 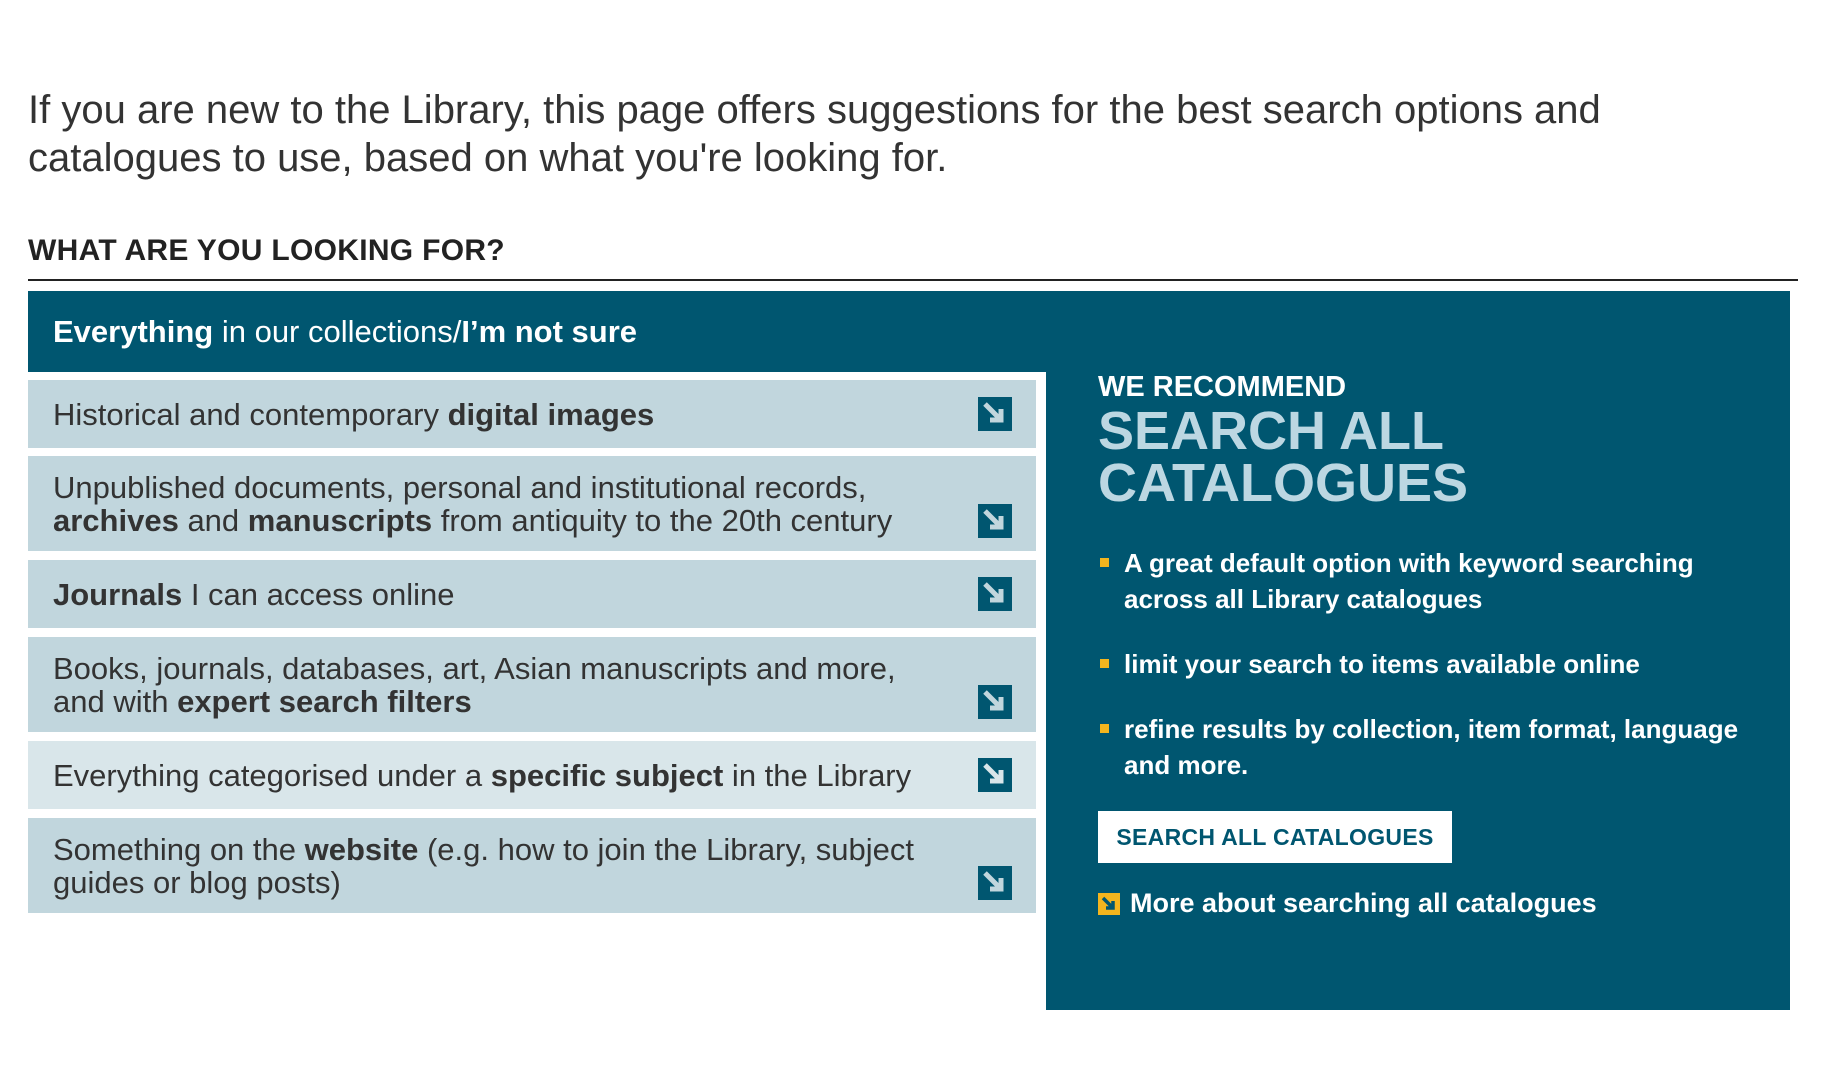 I want to click on option-label-bold: manuscripts, so click(x=340, y=520).